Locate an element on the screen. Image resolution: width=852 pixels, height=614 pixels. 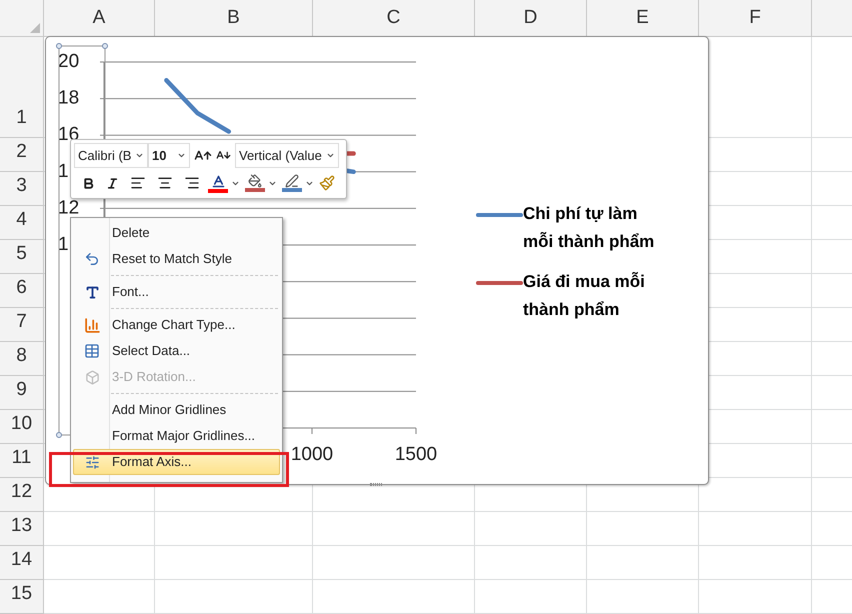
align-left-icon is located at coordinates (138, 183).